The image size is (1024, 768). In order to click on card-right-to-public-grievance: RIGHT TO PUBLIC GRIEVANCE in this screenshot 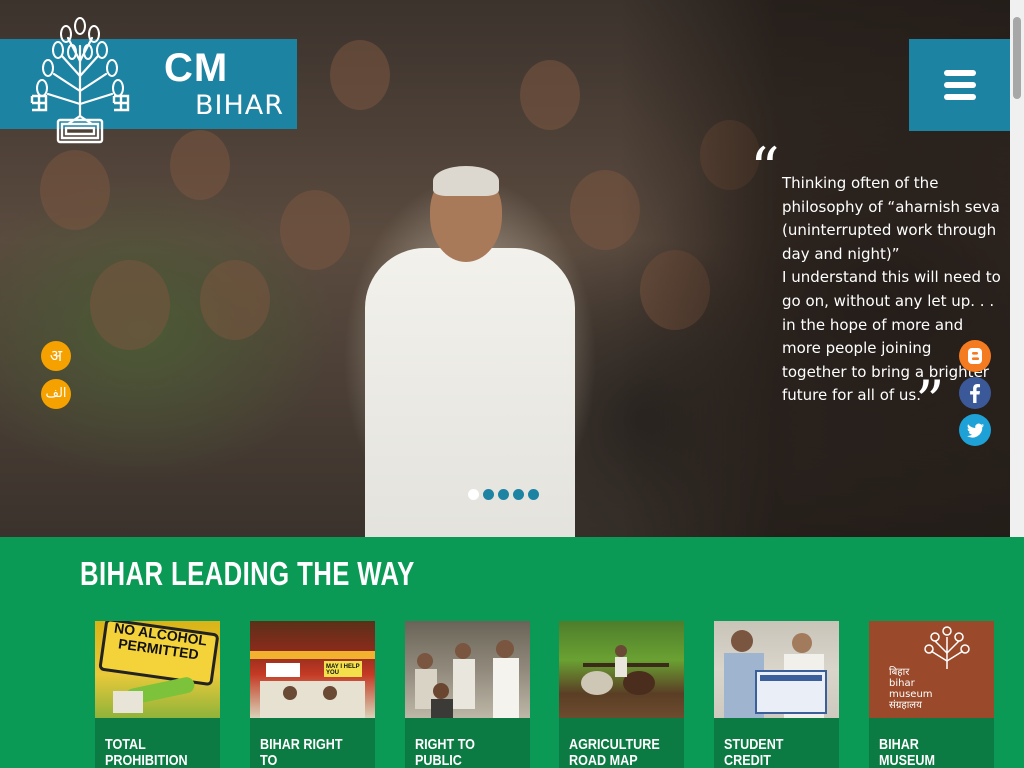, I will do `click(467, 694)`.